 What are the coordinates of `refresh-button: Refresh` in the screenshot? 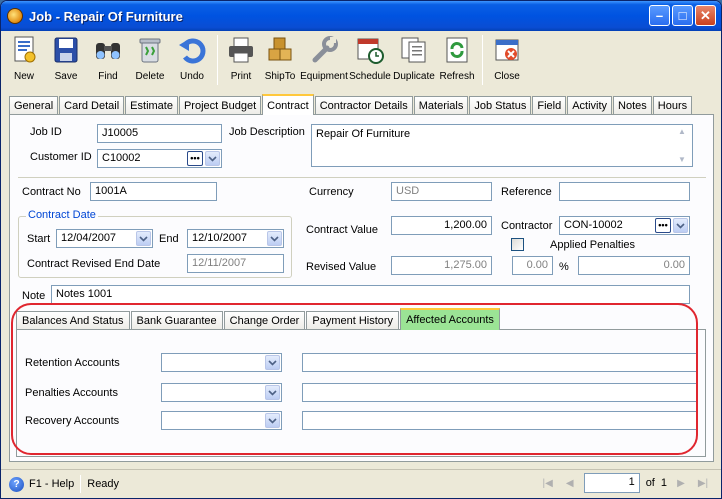 It's located at (457, 60).